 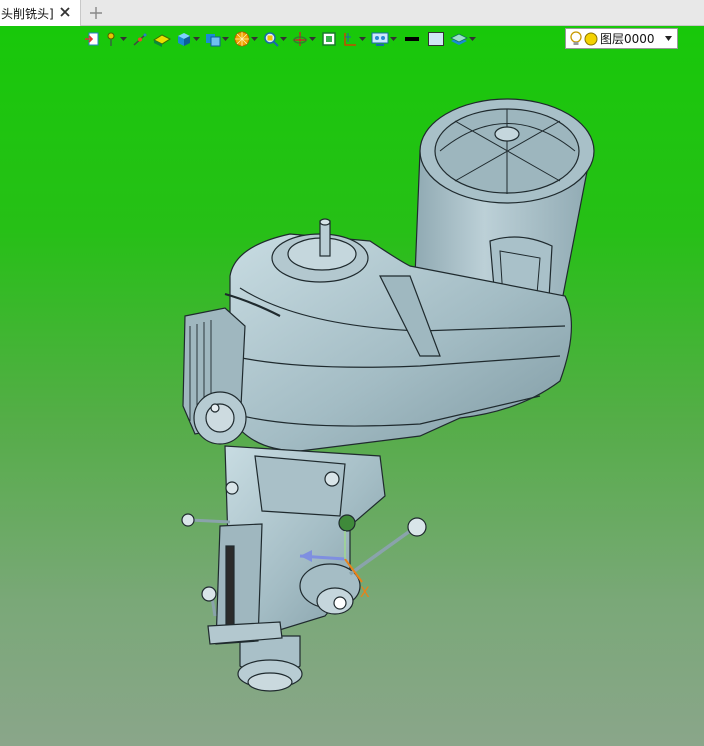 What do you see at coordinates (27, 13) in the screenshot?
I see `document-tab-label: 头削铣头]` at bounding box center [27, 13].